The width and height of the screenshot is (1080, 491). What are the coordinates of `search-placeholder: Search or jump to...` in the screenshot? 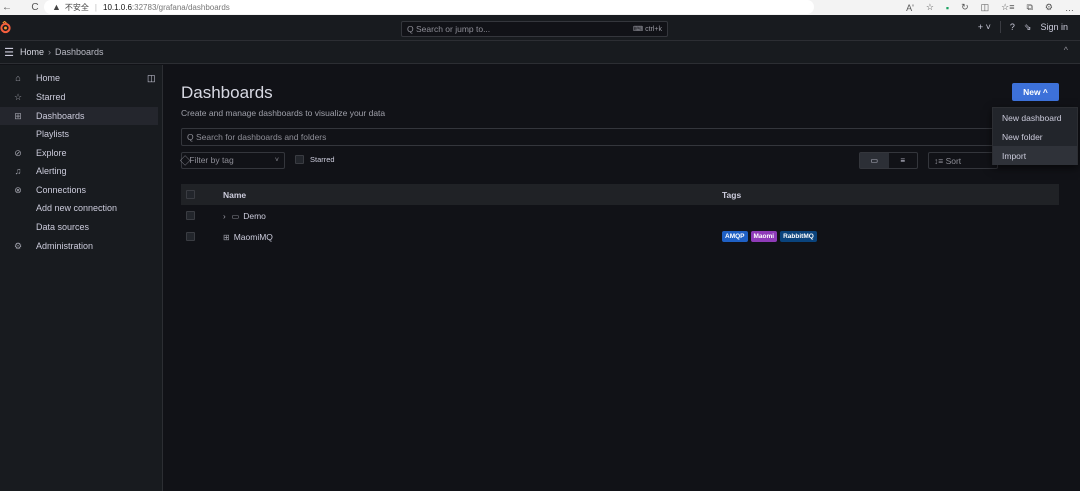 It's located at (453, 29).